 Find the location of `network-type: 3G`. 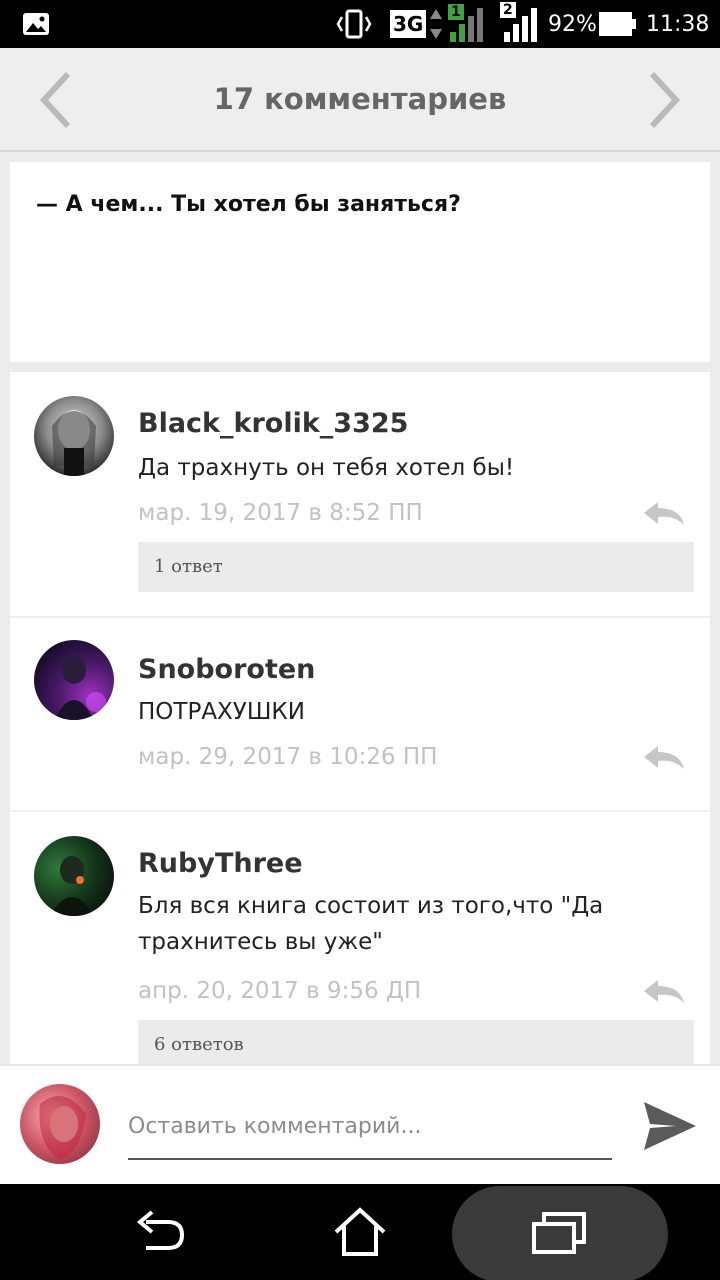

network-type: 3G is located at coordinates (408, 24).